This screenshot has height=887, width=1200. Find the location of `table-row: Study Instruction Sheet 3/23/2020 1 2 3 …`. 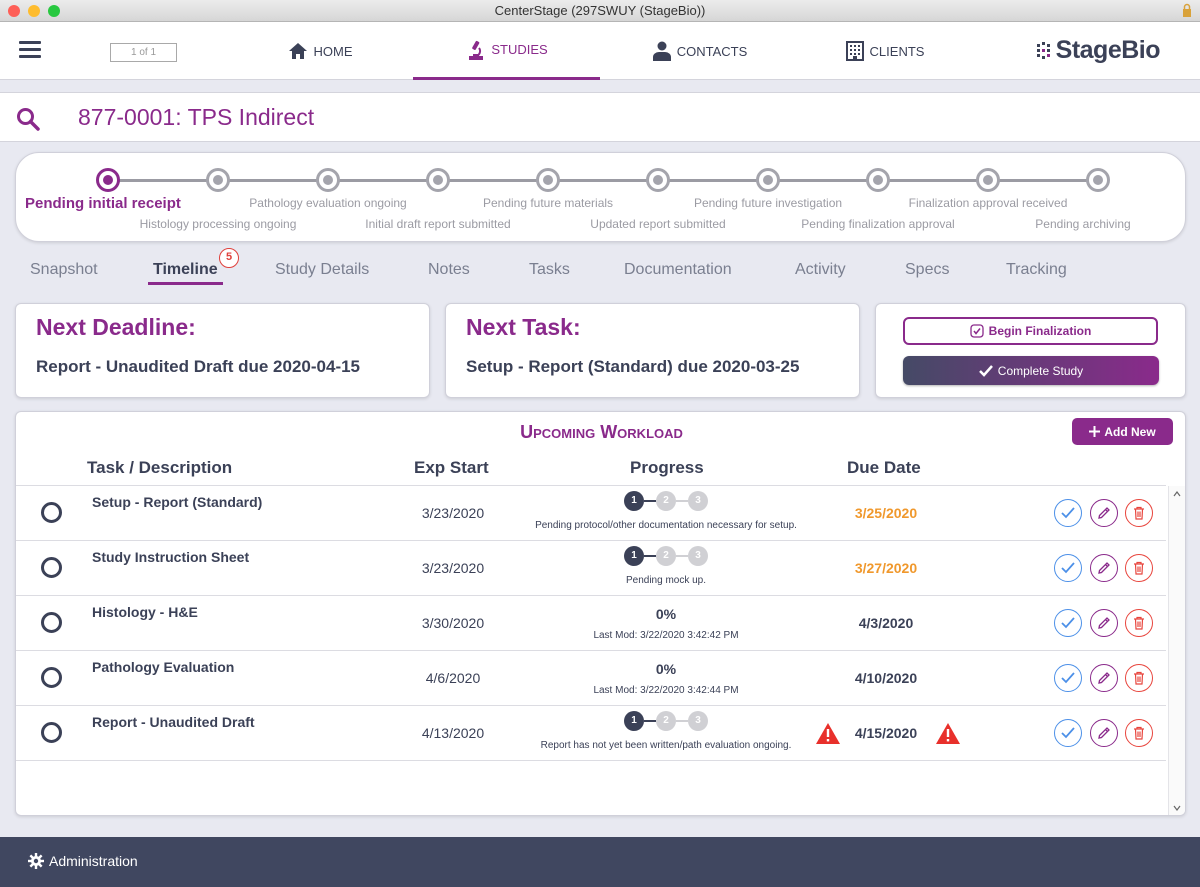

table-row: Study Instruction Sheet 3/23/2020 1 2 3 … is located at coordinates (591, 568).